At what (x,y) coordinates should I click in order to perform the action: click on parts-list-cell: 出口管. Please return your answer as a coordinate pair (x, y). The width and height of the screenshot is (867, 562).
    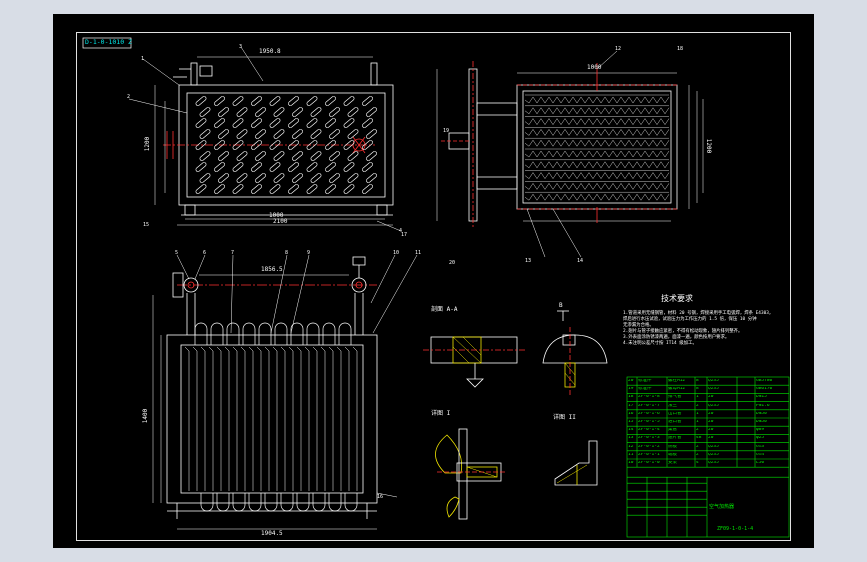
    Looking at the image, I should click on (675, 413).